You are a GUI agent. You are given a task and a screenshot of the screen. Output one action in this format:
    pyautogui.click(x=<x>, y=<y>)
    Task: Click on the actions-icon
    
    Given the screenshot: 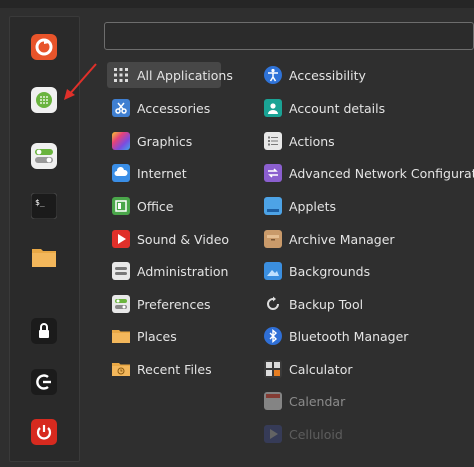 What is the action you would take?
    pyautogui.click(x=273, y=141)
    